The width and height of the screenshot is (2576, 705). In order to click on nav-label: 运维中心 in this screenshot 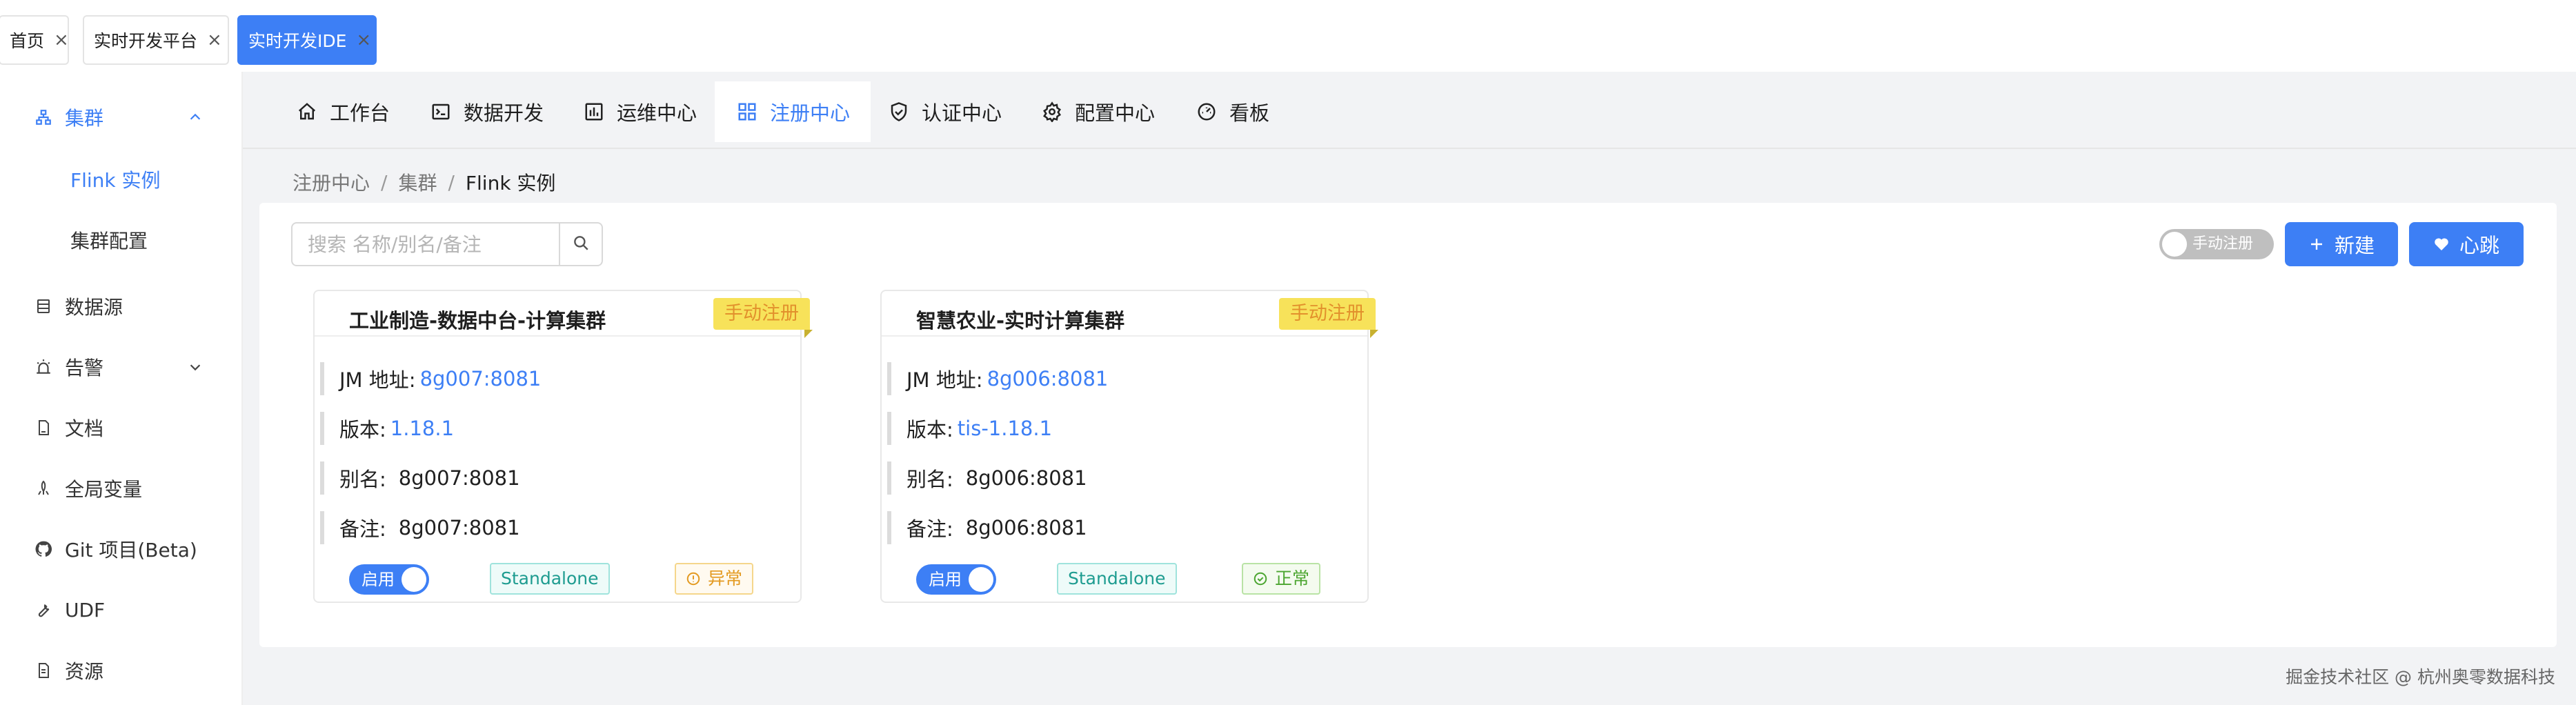, I will do `click(657, 113)`.